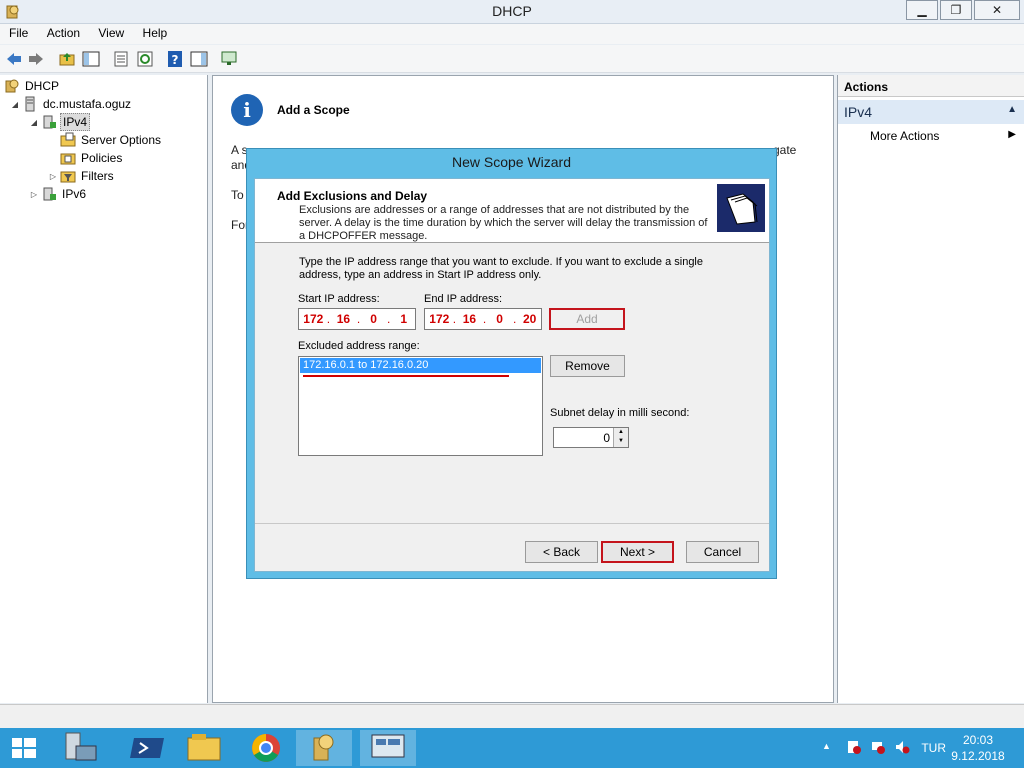 Image resolution: width=1024 pixels, height=768 pixels. Describe the element at coordinates (91, 59) in the screenshot. I see `show-hide-tree-icon` at that location.